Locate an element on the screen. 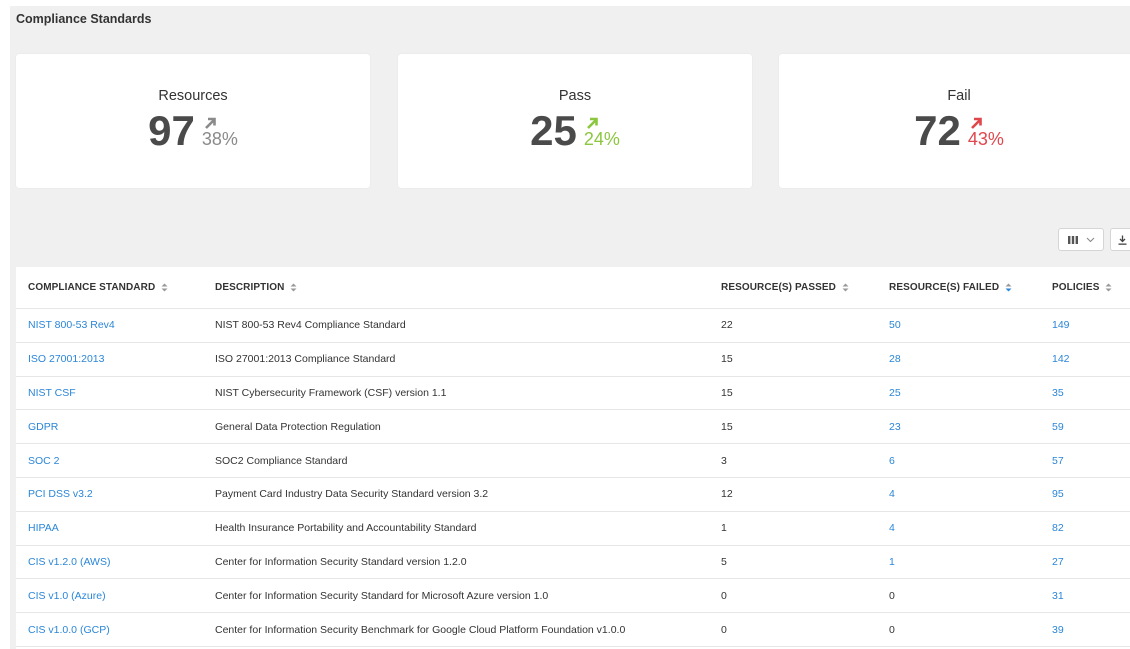 The height and width of the screenshot is (649, 1130). pass-card: Pass 25 24% is located at coordinates (575, 121).